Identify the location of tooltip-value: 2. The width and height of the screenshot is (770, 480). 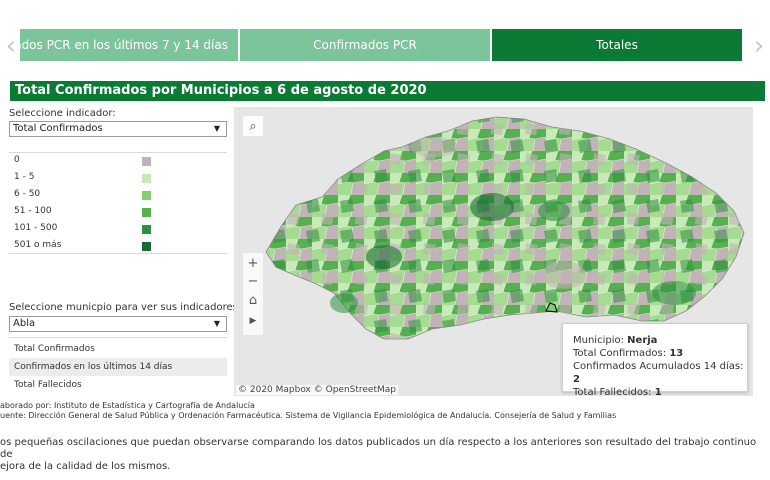
(576, 379).